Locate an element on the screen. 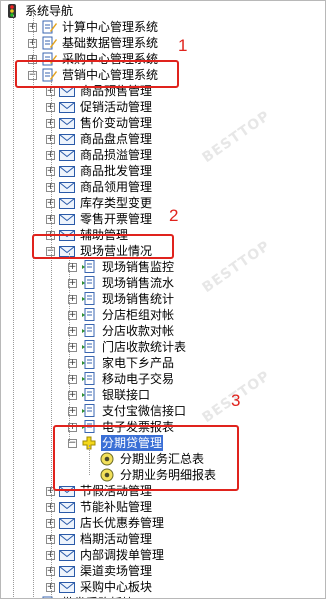  tree-item-label: 渠道卖场管理 is located at coordinates (116, 571).